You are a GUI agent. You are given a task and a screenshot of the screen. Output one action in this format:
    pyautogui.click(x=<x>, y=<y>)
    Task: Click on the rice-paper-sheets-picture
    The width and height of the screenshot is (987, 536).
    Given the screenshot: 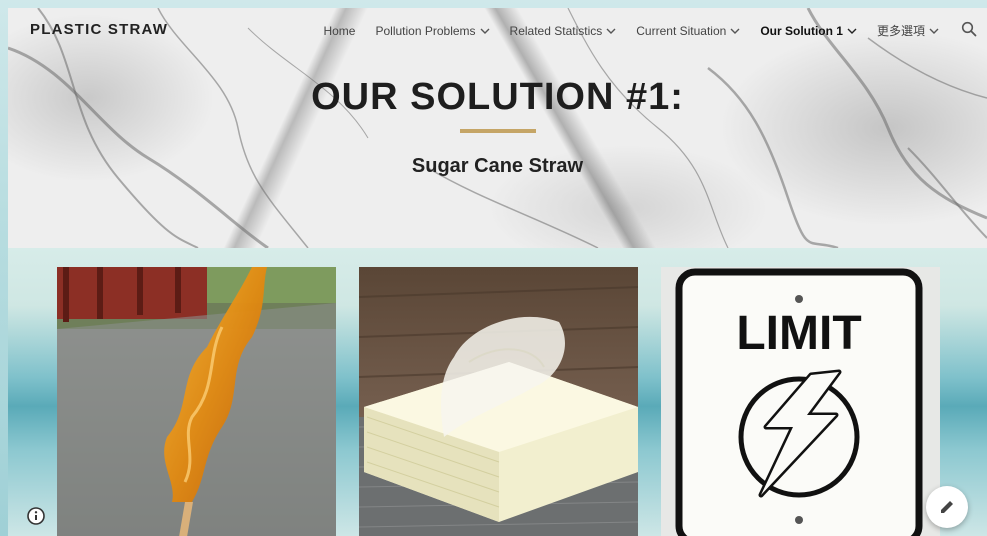 What is the action you would take?
    pyautogui.click(x=498, y=401)
    